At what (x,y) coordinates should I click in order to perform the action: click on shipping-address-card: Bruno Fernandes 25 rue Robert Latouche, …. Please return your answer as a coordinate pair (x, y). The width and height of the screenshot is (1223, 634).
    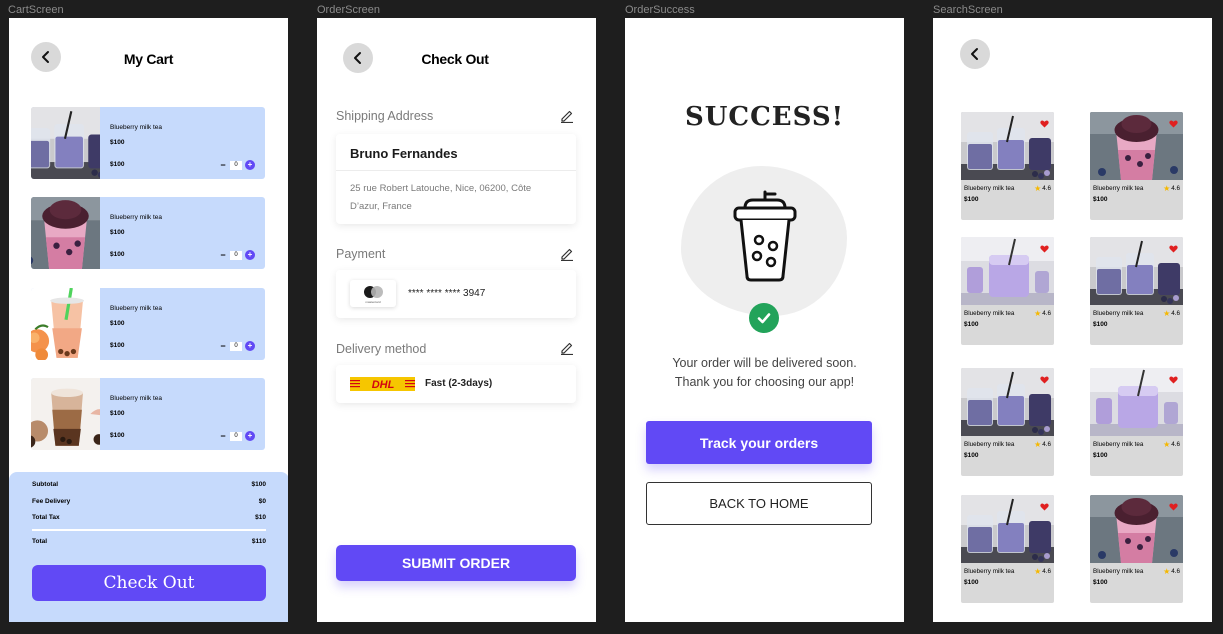
    Looking at the image, I should click on (456, 179).